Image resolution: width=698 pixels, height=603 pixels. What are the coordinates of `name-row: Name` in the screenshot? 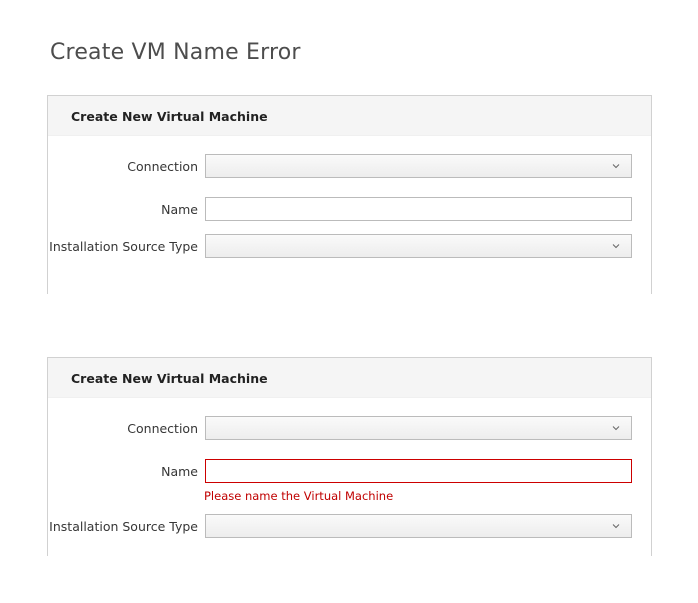 It's located at (349, 210).